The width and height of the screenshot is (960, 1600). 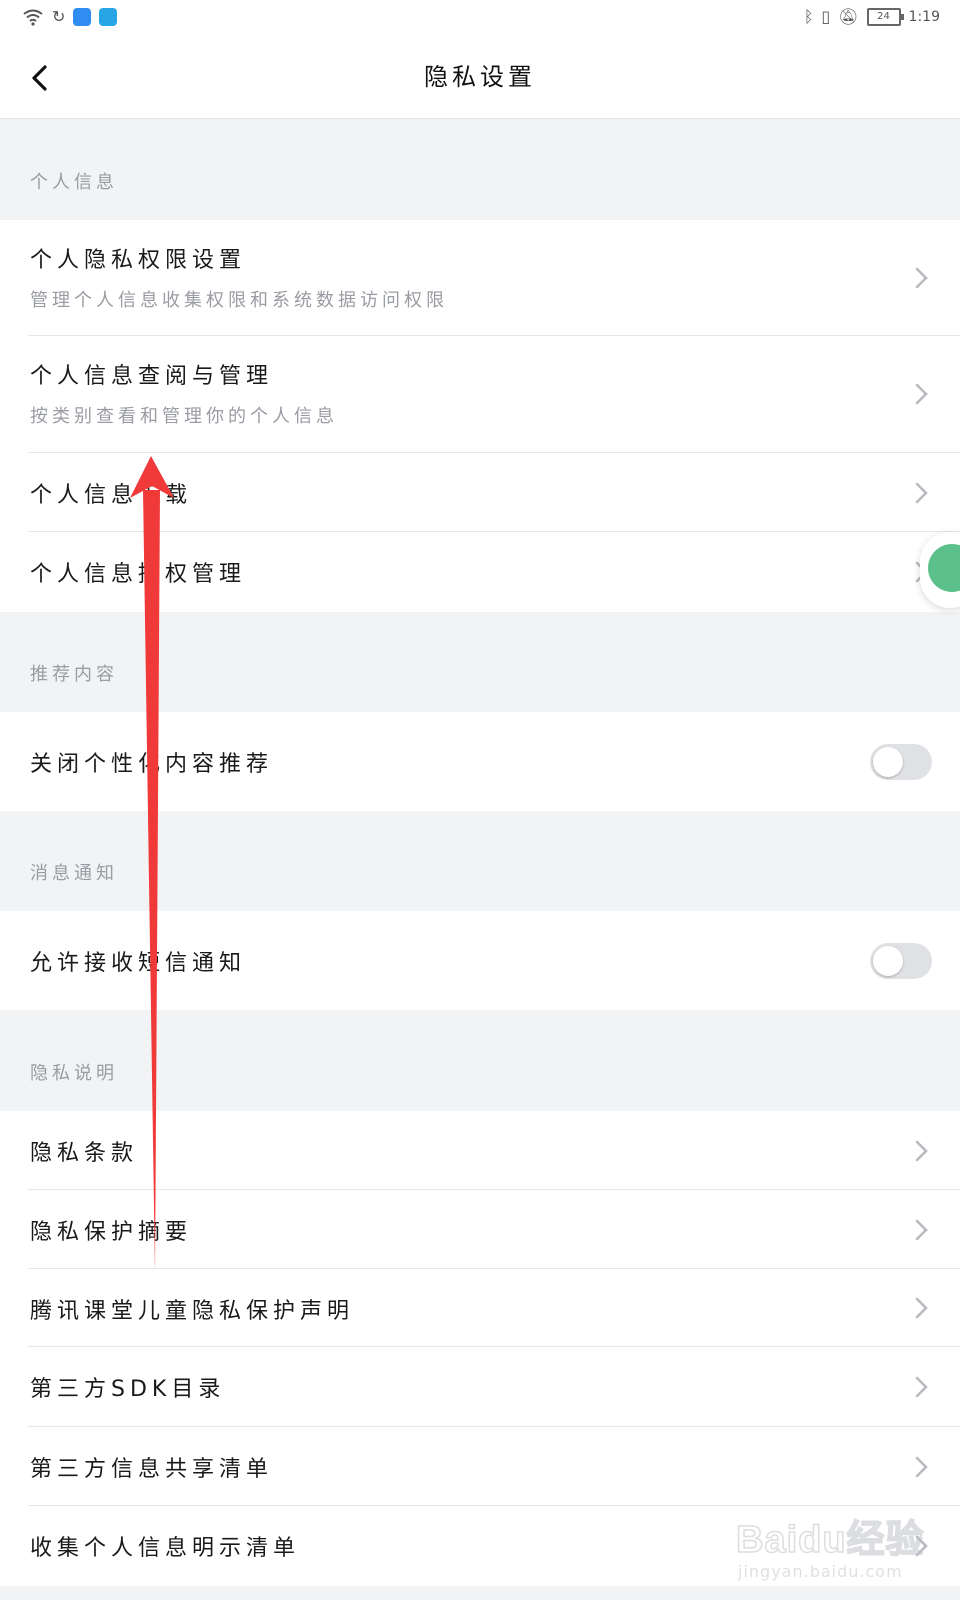 What do you see at coordinates (128, 1389) in the screenshot?
I see `row-title: 第三方SDK目录` at bounding box center [128, 1389].